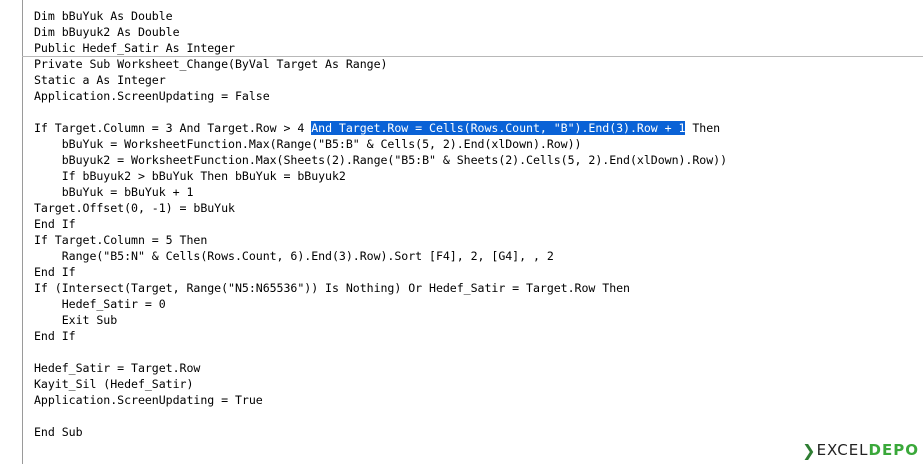 The width and height of the screenshot is (923, 464). What do you see at coordinates (100, 80) in the screenshot?
I see `code-line: Static a As Integer` at bounding box center [100, 80].